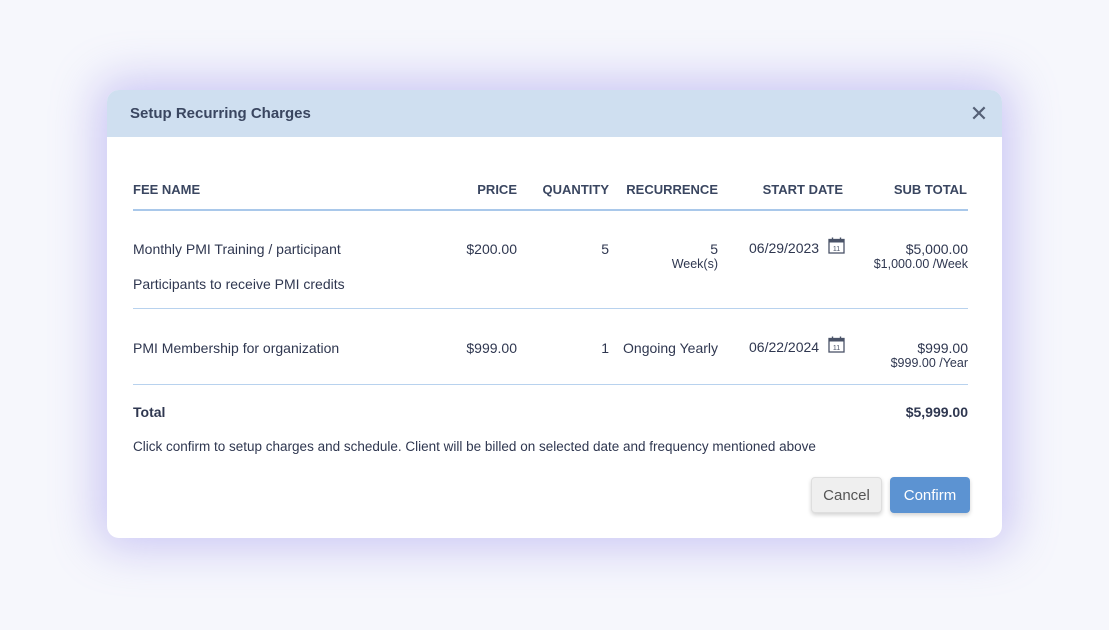 Image resolution: width=1109 pixels, height=630 pixels. Describe the element at coordinates (491, 249) in the screenshot. I see `row1-price: $200.00` at that location.